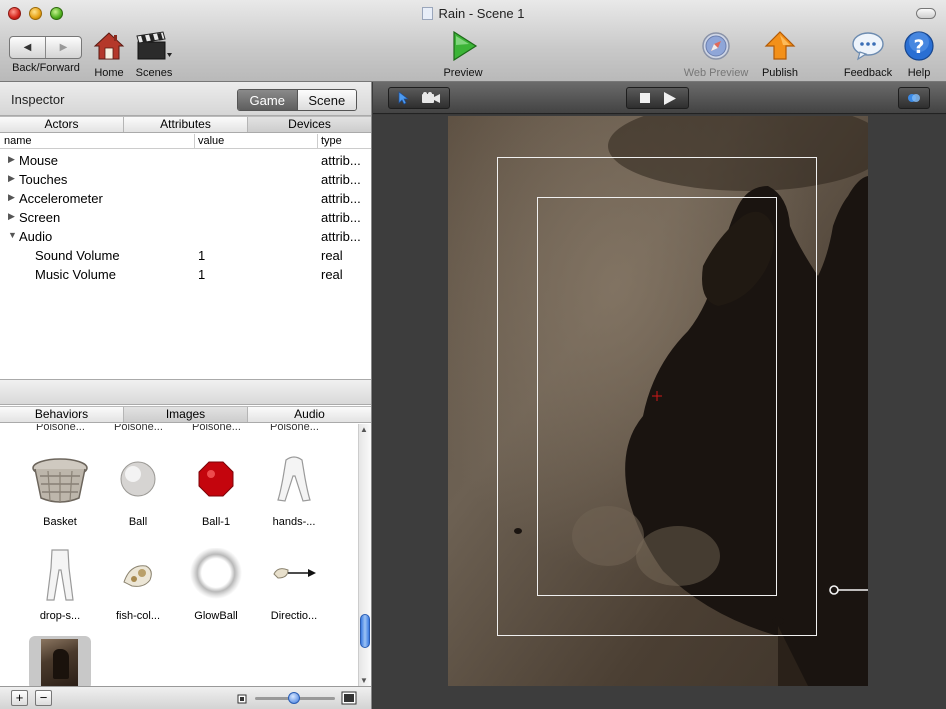 This screenshot has width=946, height=709. I want to click on scene-toolbar, so click(659, 98).